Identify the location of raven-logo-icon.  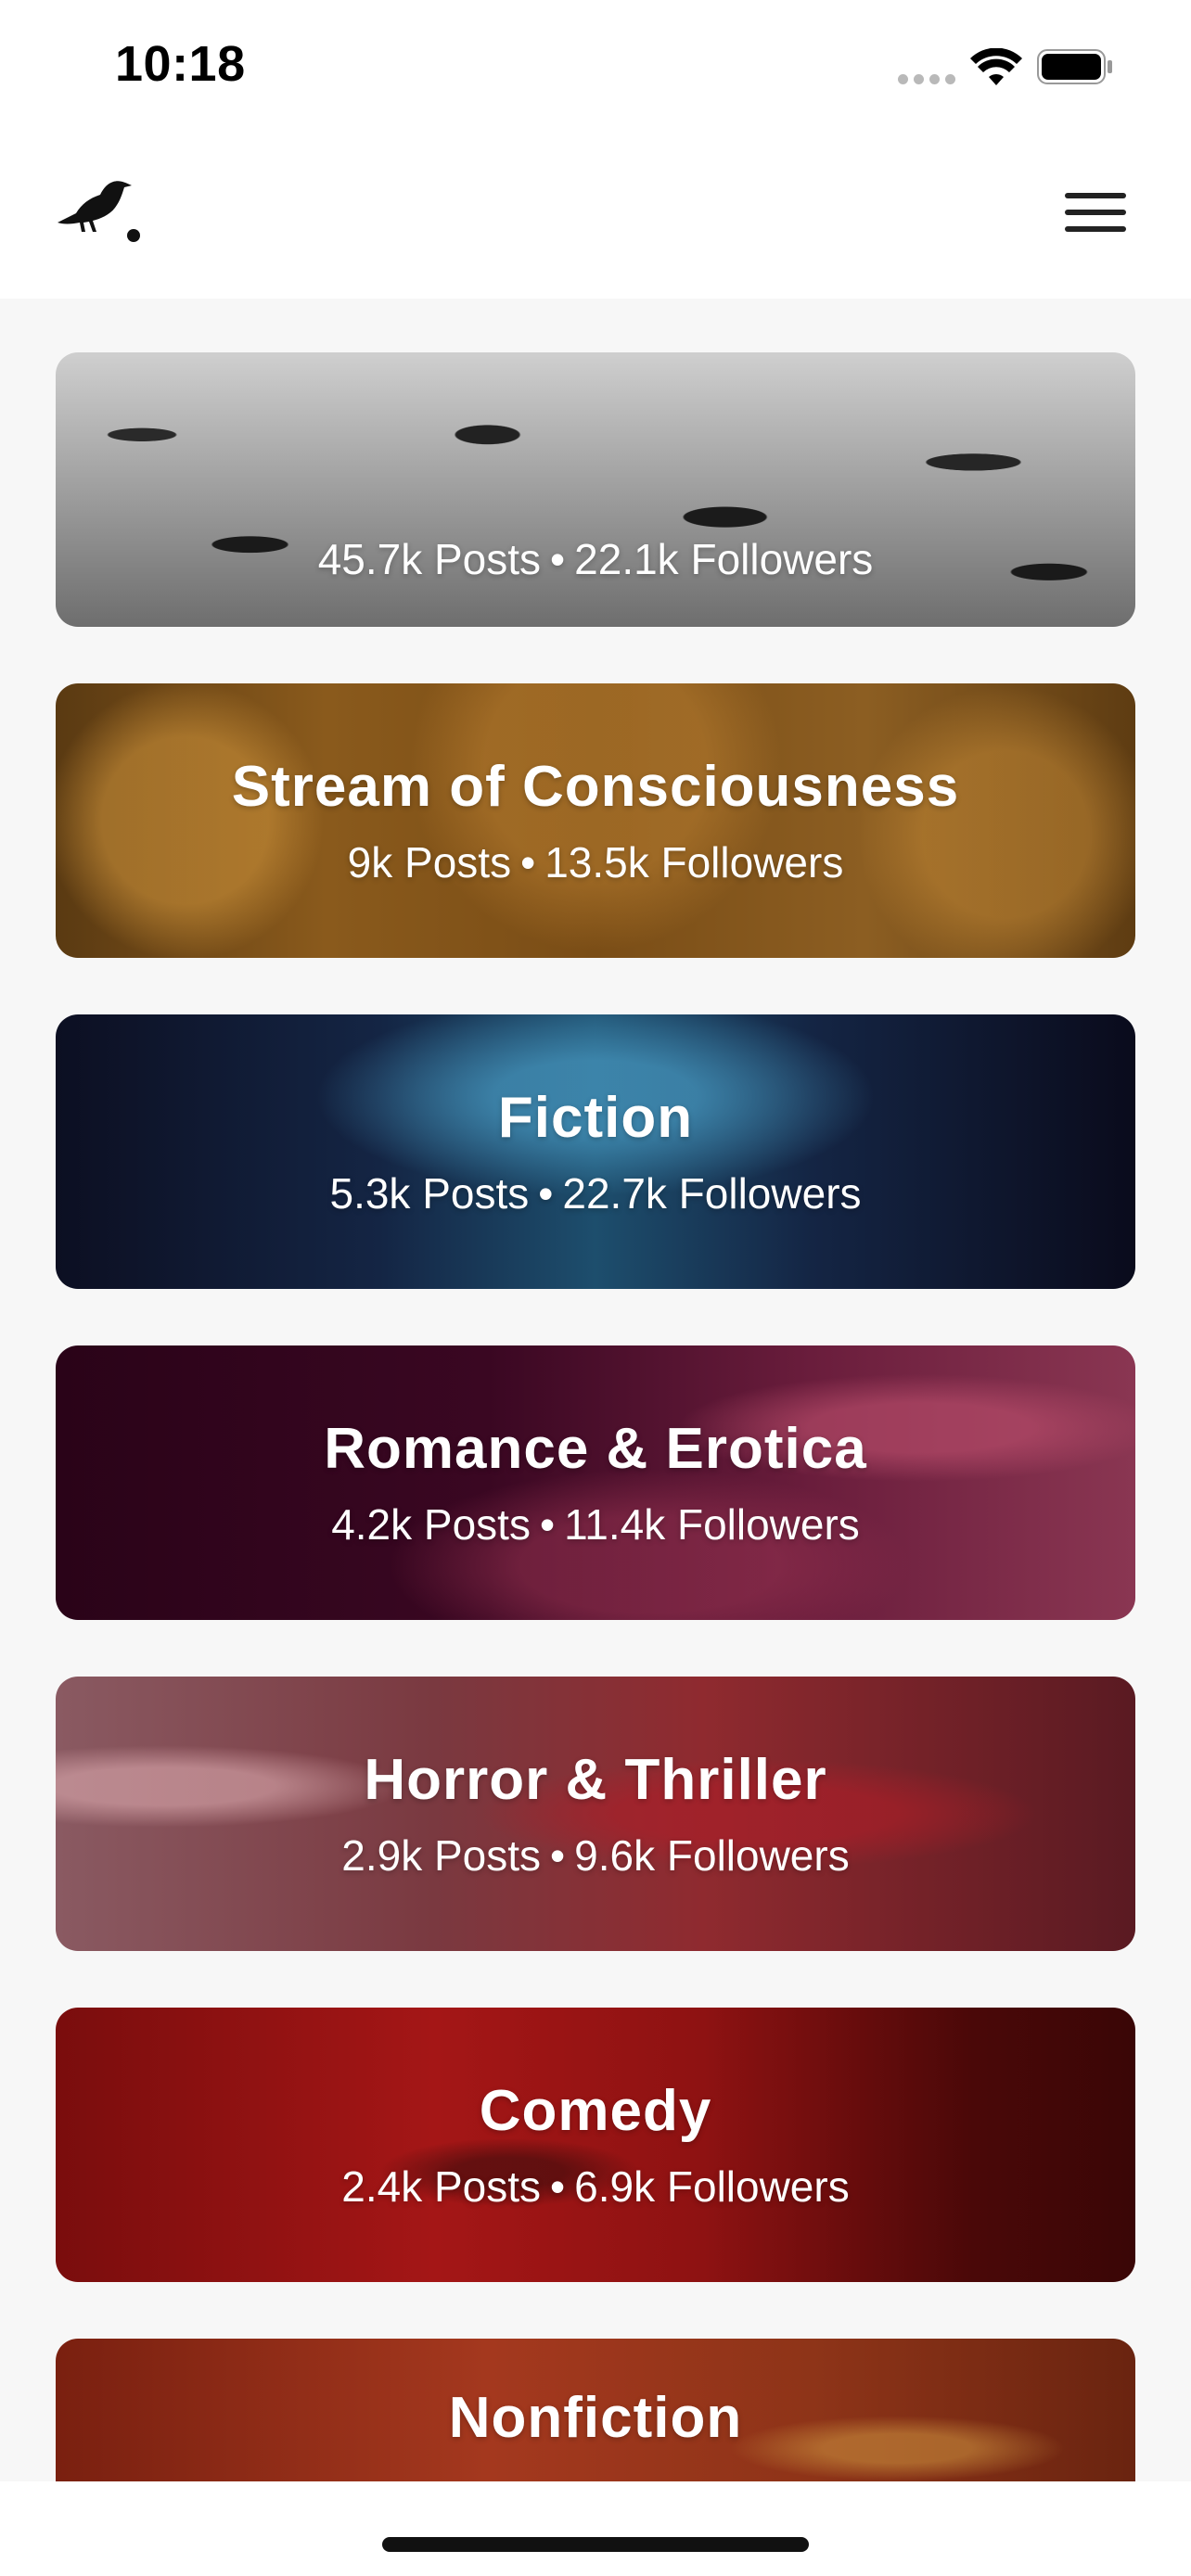
(98, 206).